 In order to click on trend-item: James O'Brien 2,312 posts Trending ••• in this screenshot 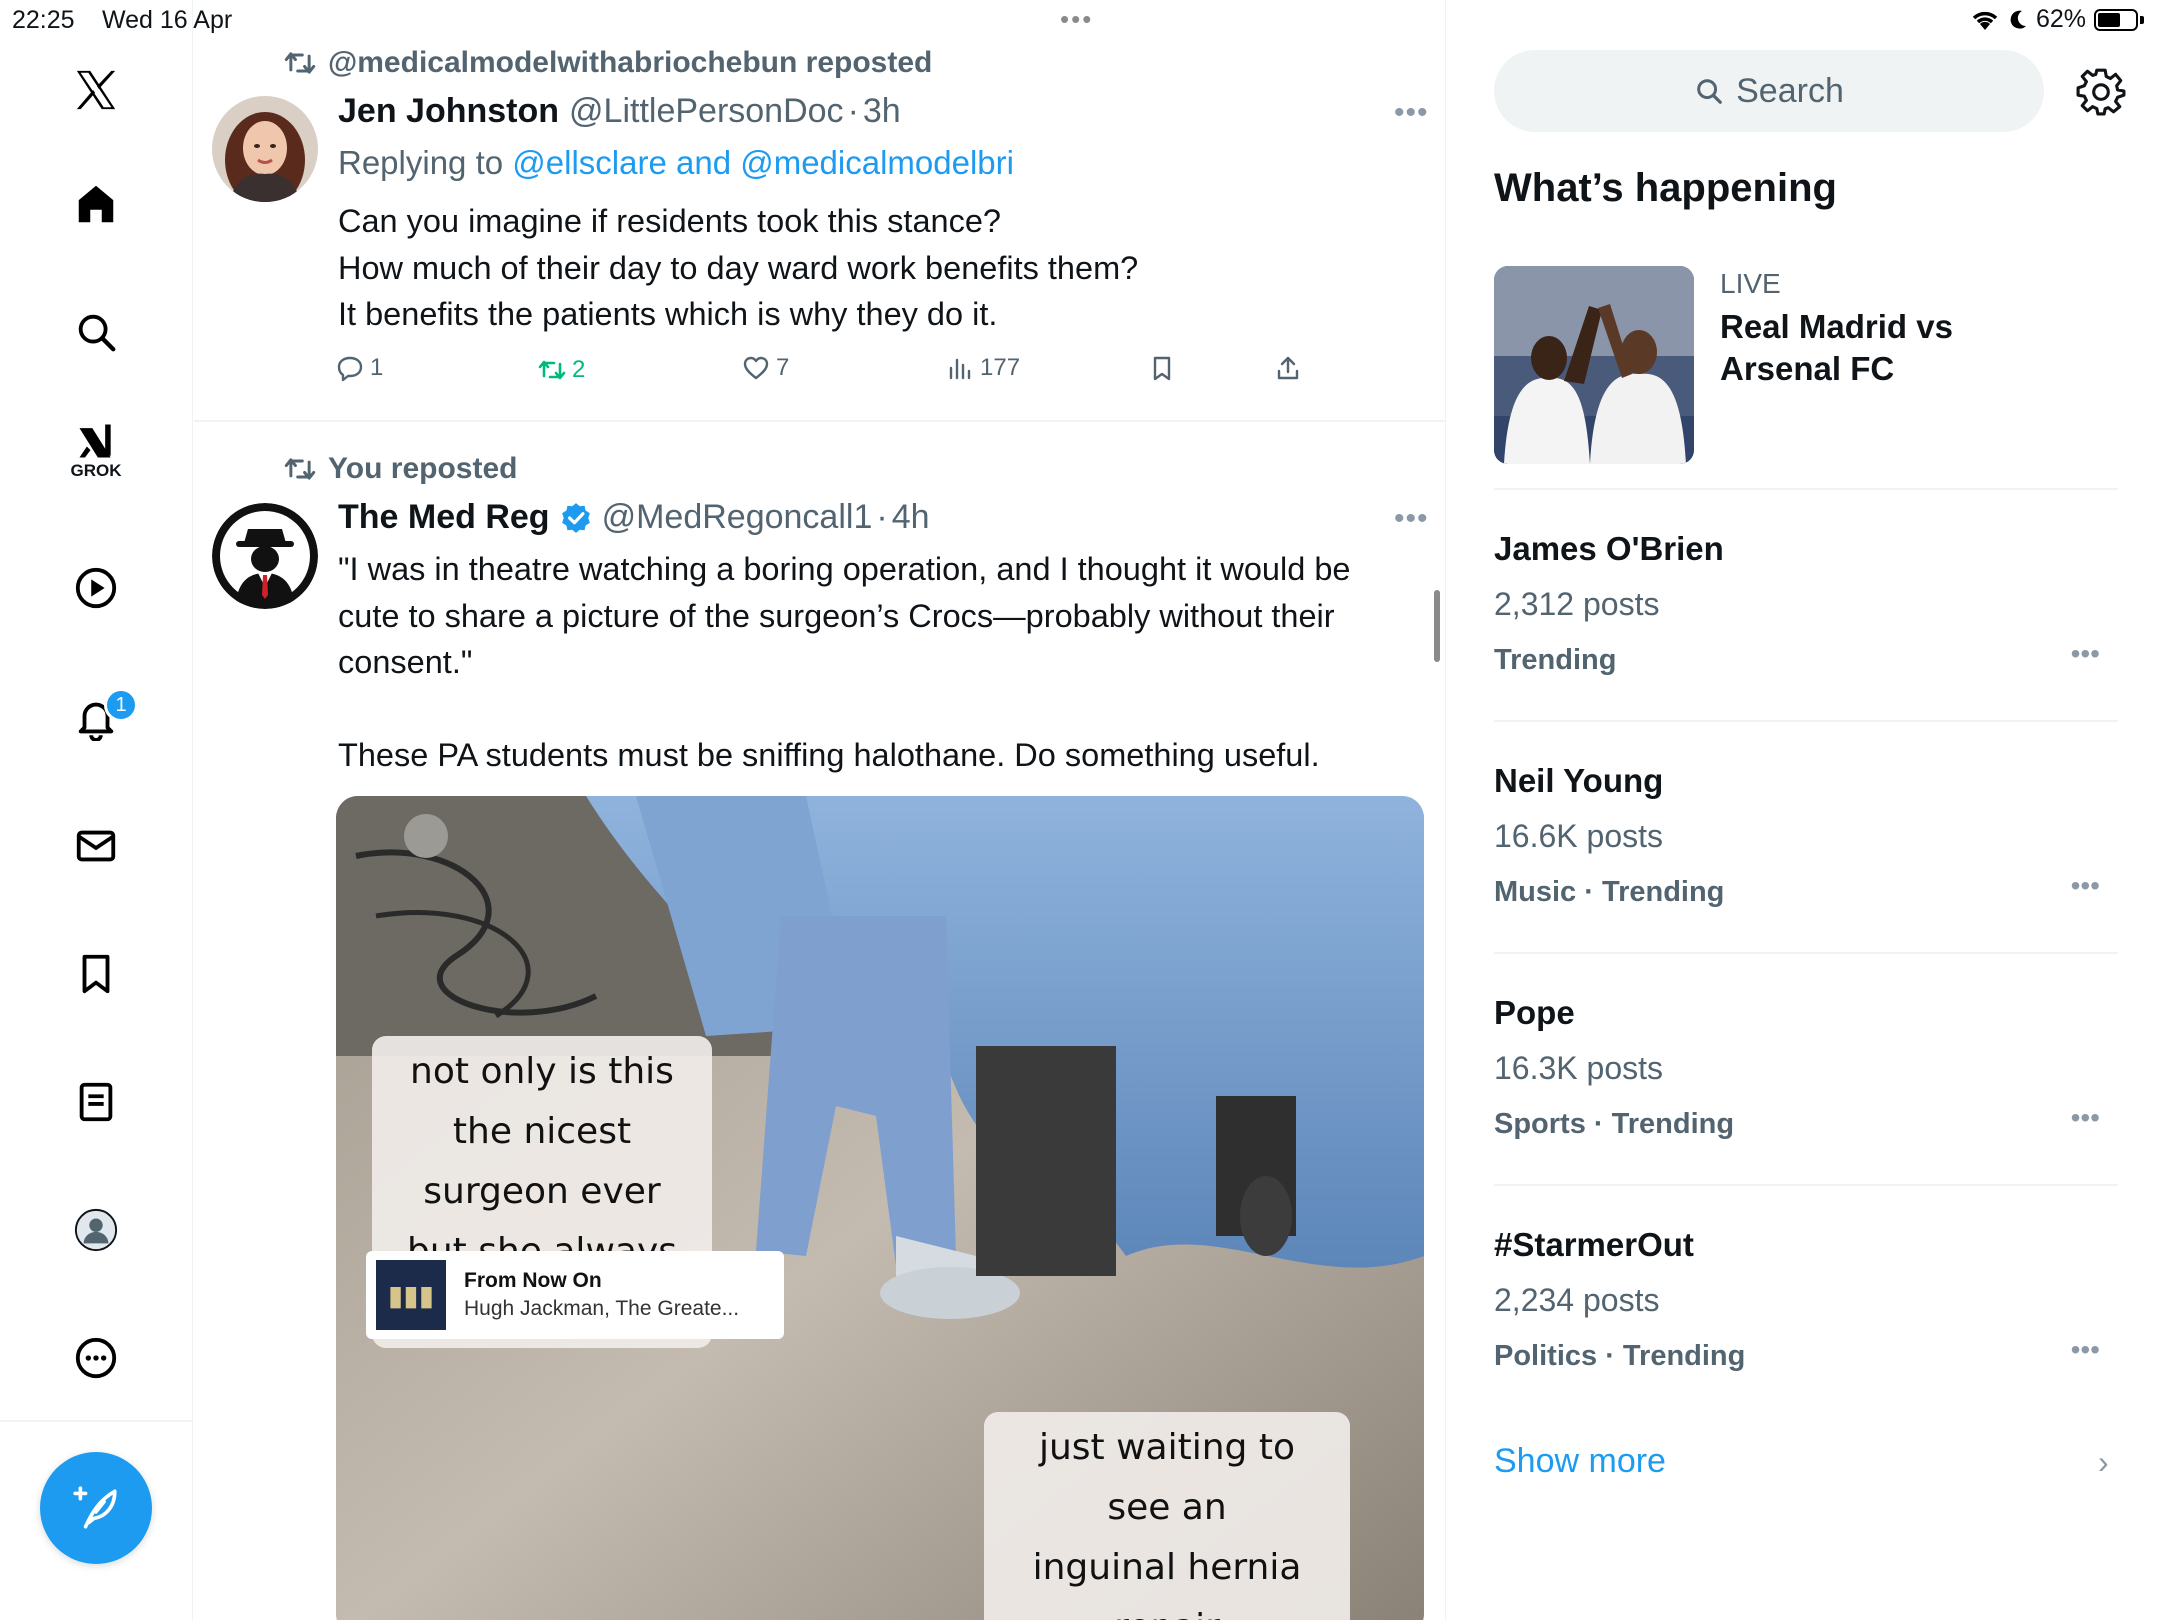, I will do `click(1806, 630)`.